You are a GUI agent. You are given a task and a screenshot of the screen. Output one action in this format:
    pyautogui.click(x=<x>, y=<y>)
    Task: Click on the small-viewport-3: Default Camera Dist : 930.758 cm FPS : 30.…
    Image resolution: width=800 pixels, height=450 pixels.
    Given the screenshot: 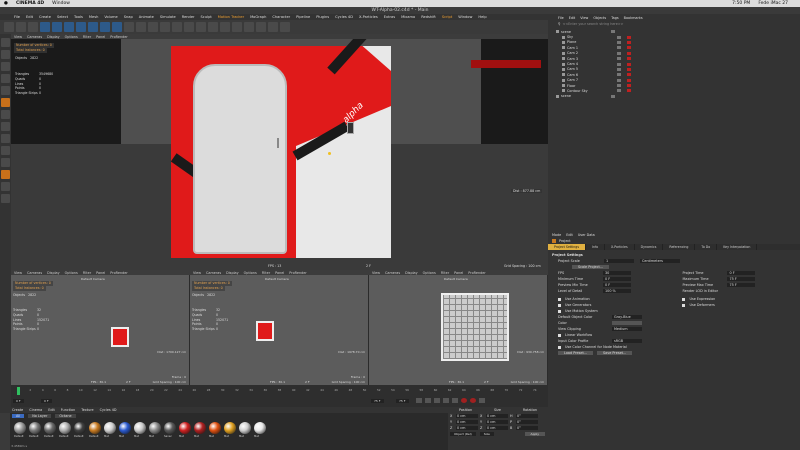 What is the action you would take?
    pyautogui.click(x=458, y=330)
    